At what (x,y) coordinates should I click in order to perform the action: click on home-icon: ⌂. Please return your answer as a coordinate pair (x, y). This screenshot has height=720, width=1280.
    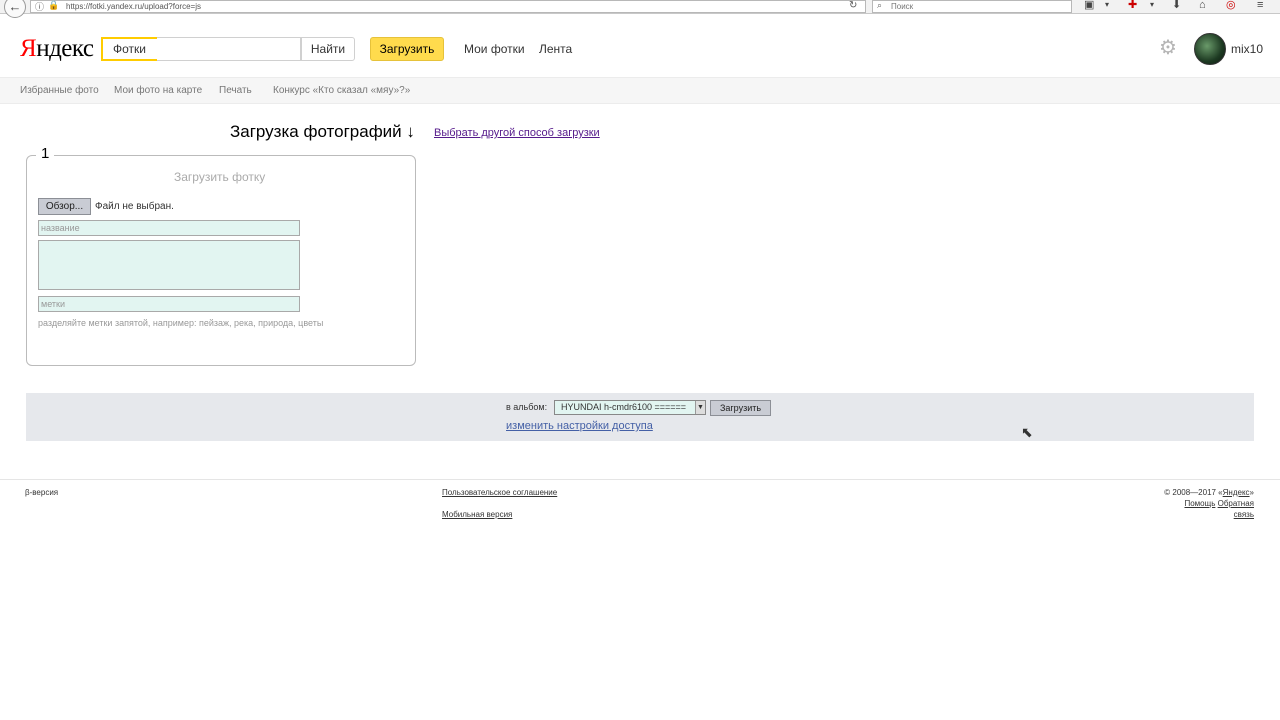
    Looking at the image, I should click on (1202, 6).